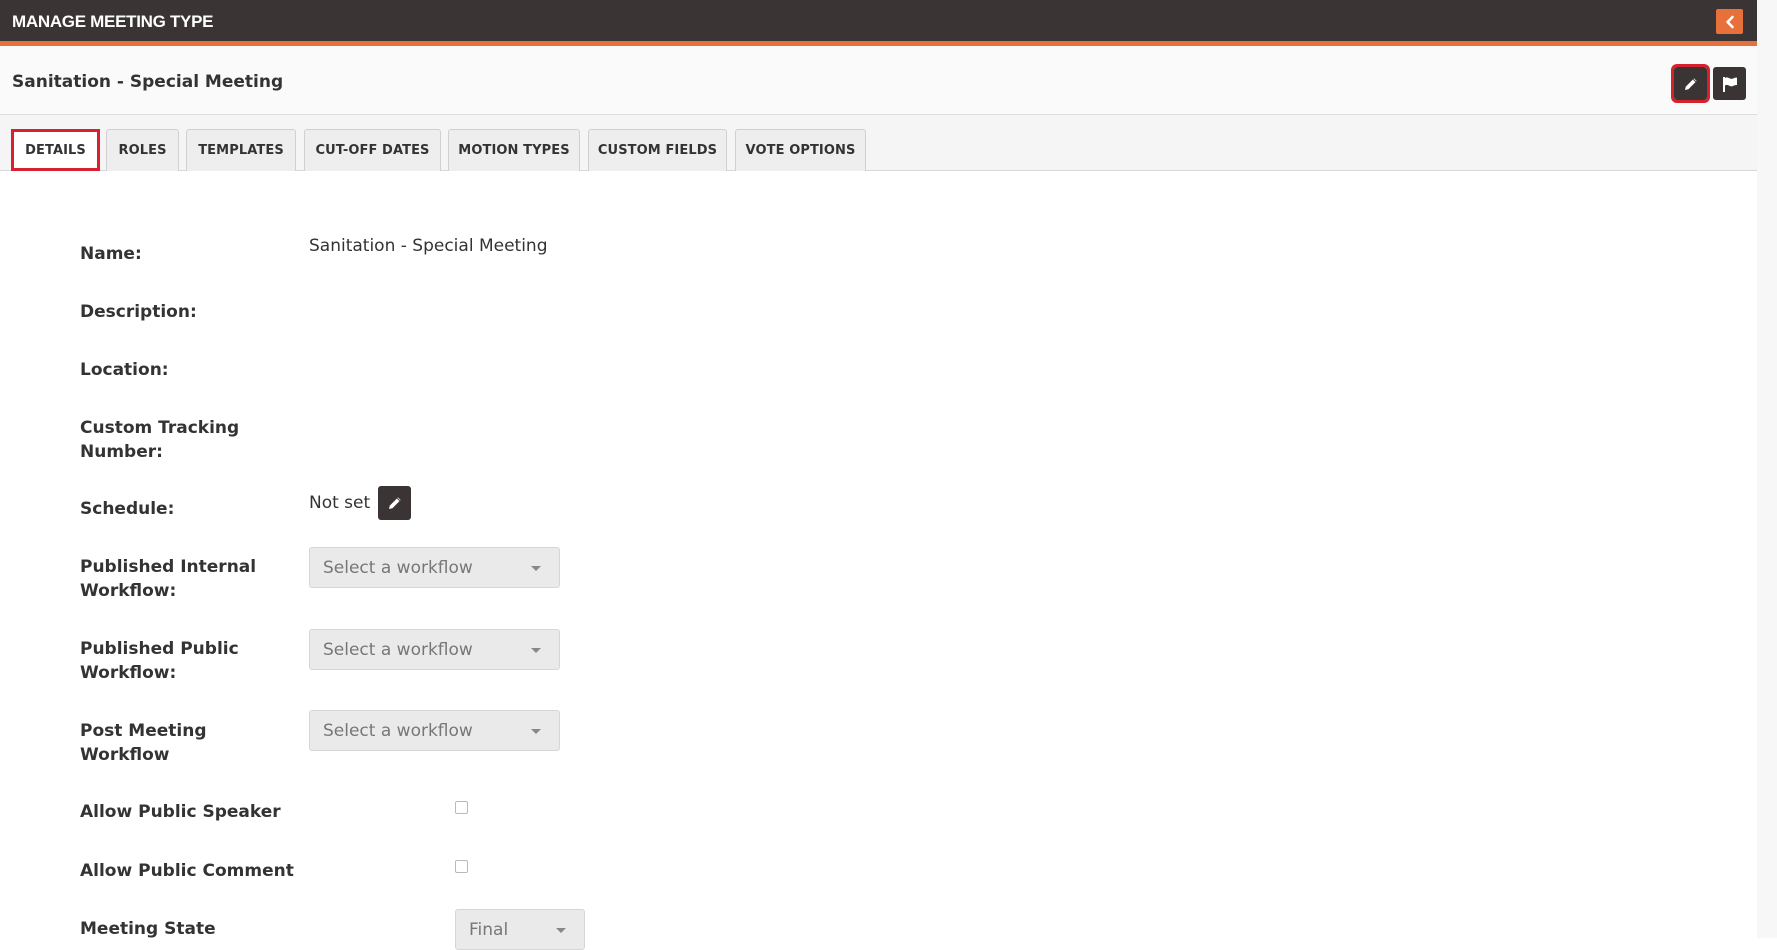  I want to click on scrollbar-track, so click(1767, 469).